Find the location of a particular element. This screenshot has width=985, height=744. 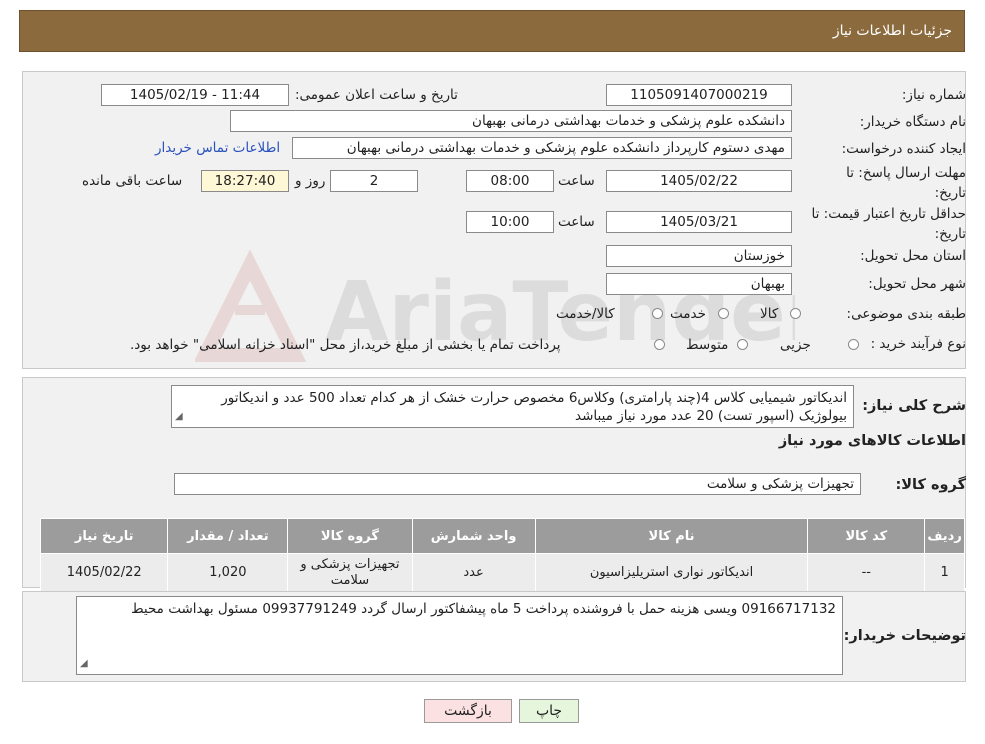

validity-time-label: ساعت is located at coordinates (576, 222).